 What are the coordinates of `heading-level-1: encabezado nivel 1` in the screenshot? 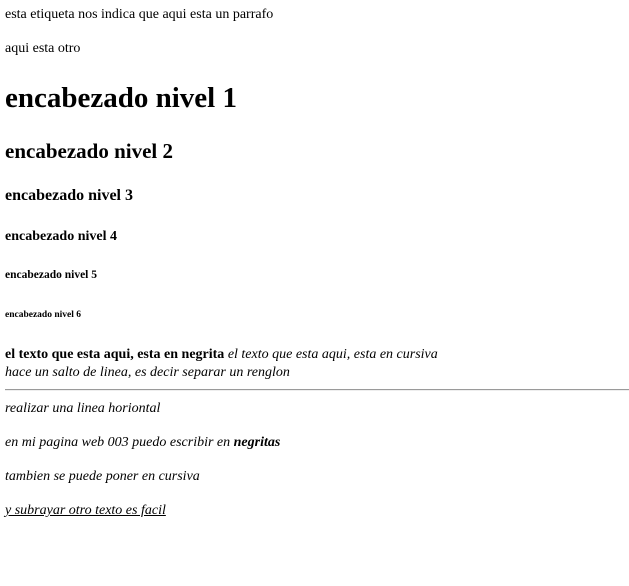 It's located at (121, 98).